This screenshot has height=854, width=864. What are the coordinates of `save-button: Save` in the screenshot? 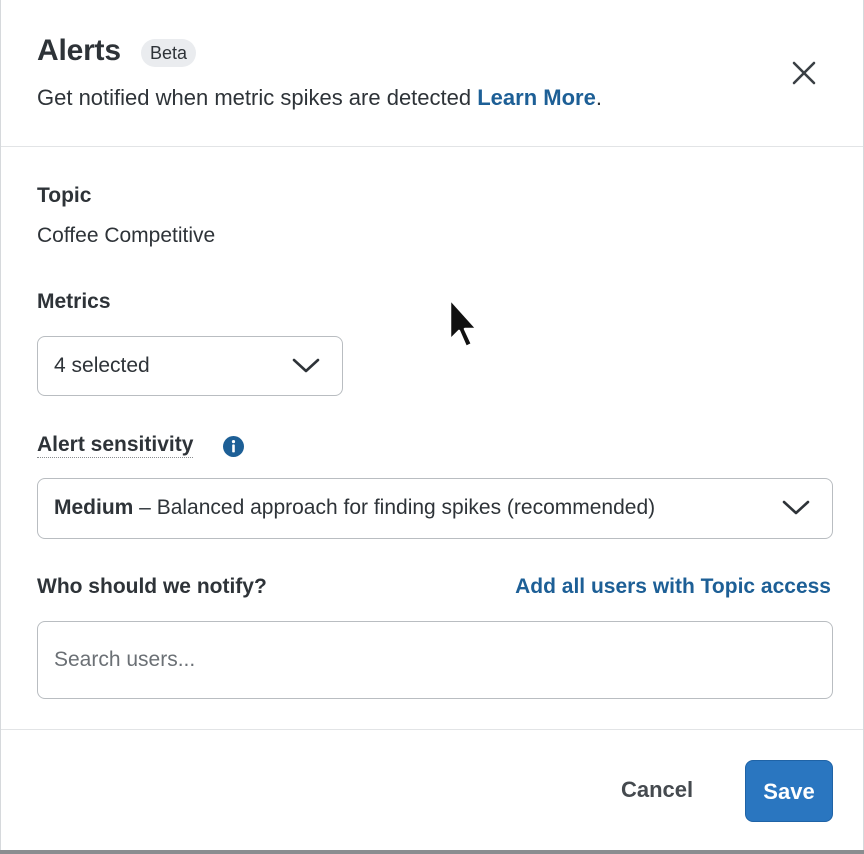 It's located at (789, 791).